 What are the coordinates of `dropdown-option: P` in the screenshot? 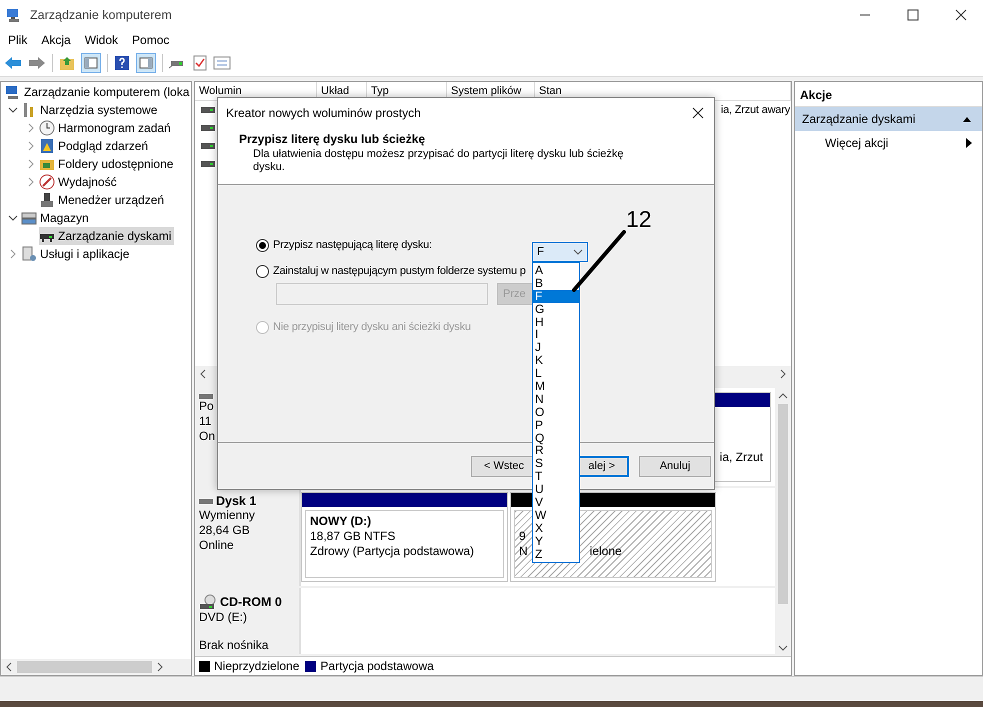 It's located at (556, 425).